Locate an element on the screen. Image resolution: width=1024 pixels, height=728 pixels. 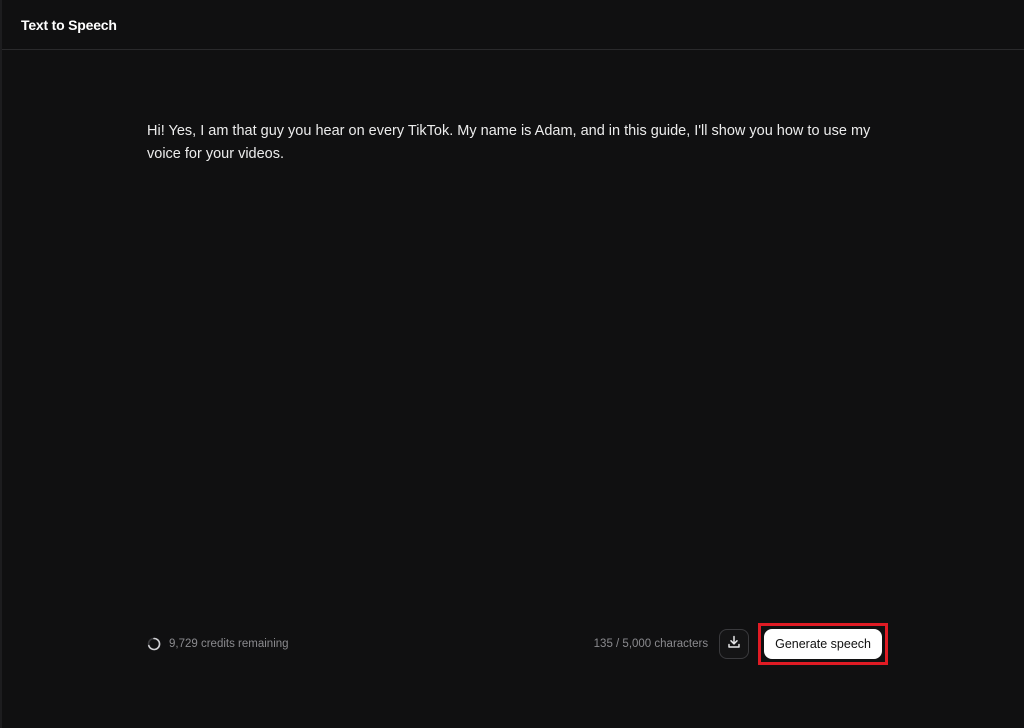
character-count: 135 / 5,000 characters is located at coordinates (651, 644).